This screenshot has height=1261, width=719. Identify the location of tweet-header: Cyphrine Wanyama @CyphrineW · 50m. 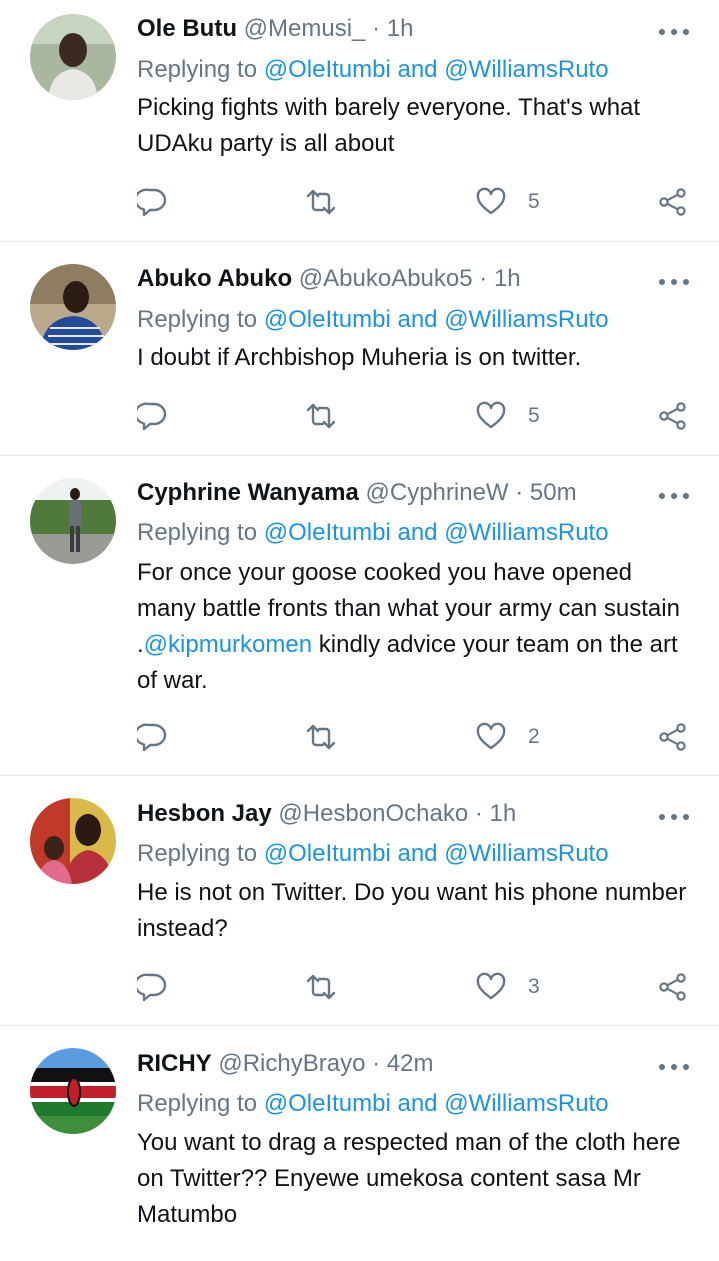
(398, 493).